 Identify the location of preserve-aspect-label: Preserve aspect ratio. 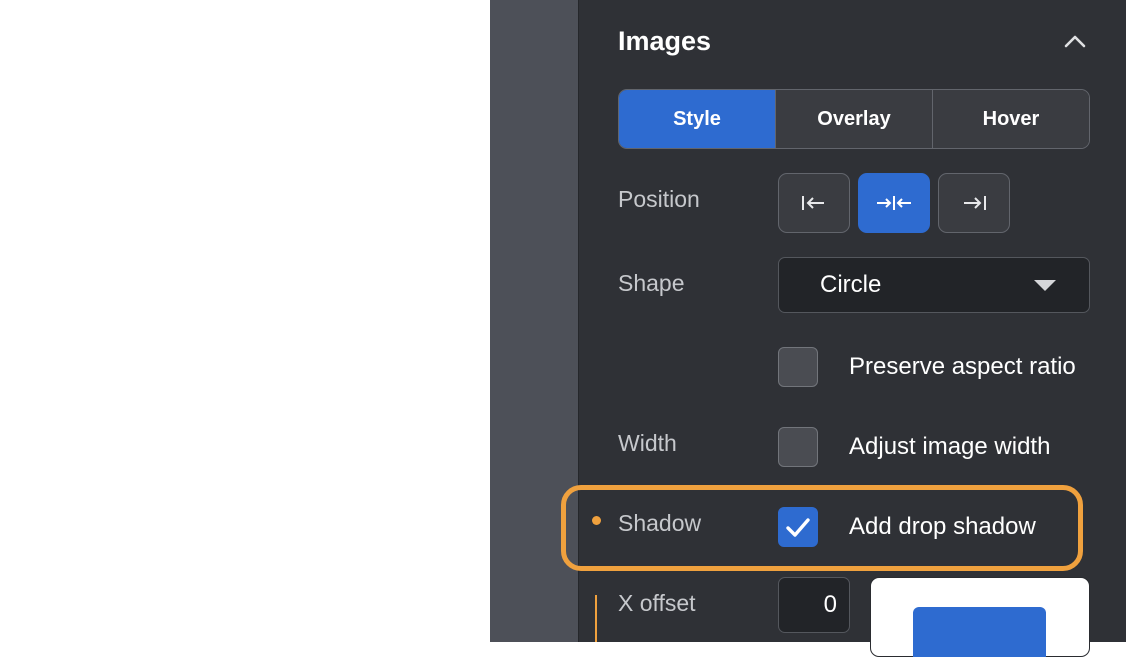
(962, 366).